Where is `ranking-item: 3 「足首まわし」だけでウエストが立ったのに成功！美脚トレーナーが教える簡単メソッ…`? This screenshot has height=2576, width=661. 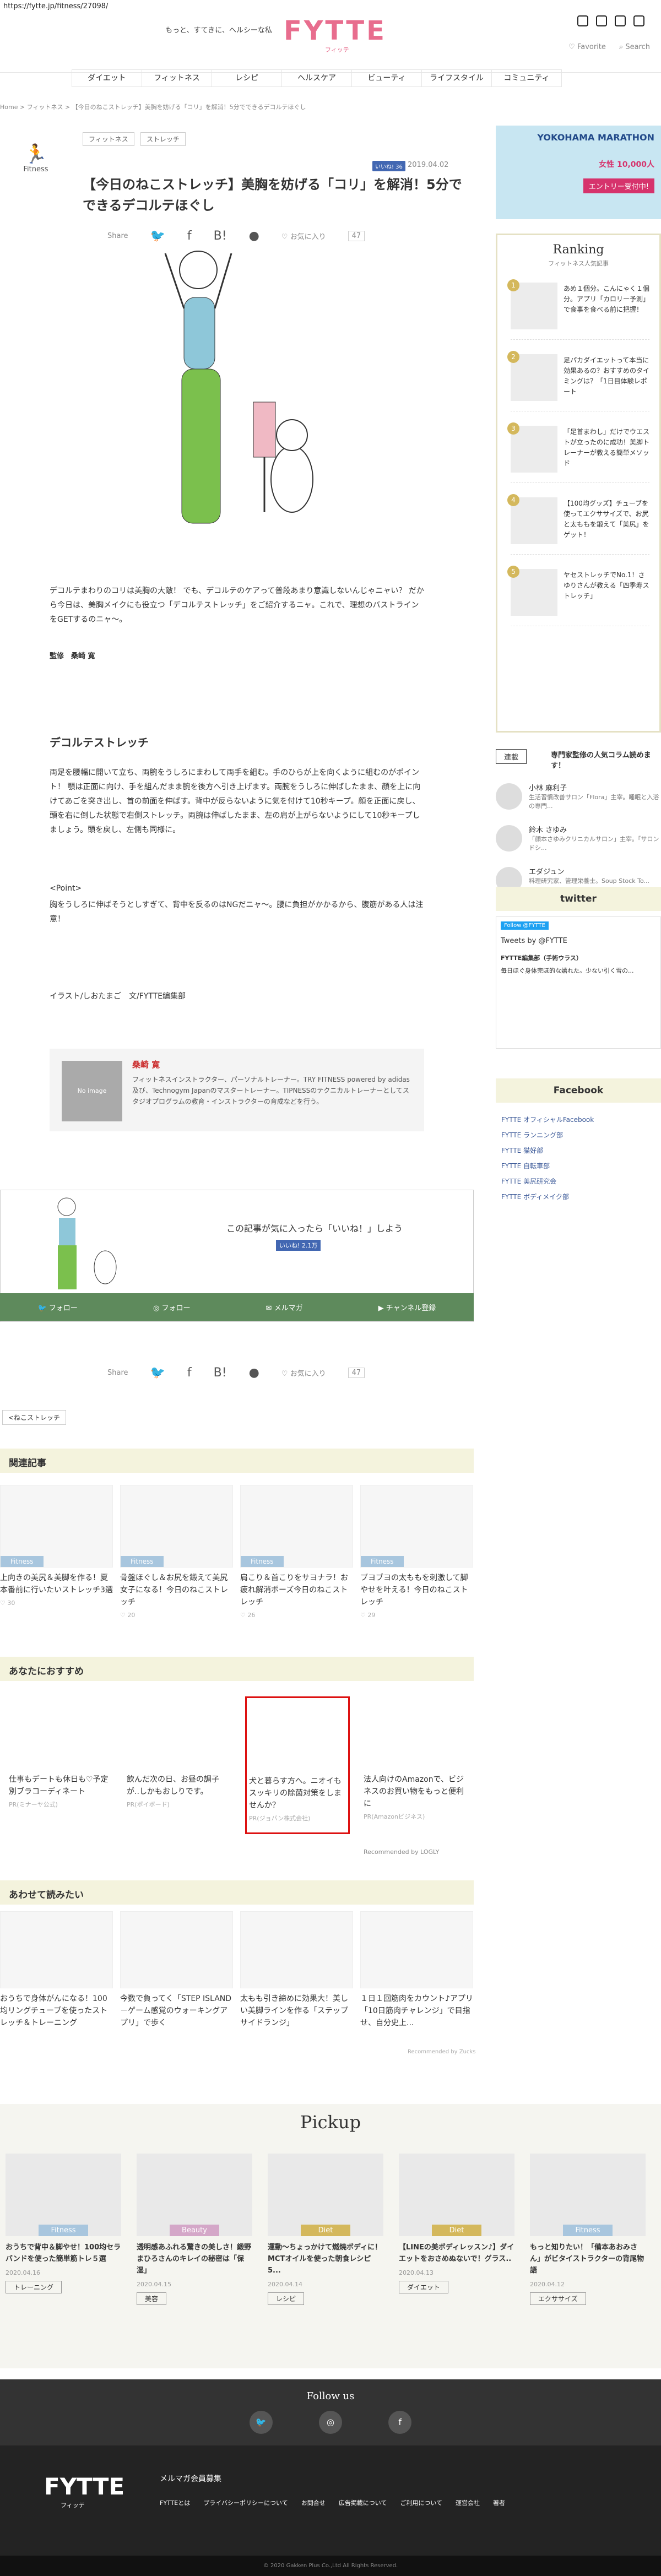
ranking-item: 3 「足首まわし」だけでウエストが立ったのに成功！美脚トレーナーが教える簡単メソッ… is located at coordinates (578, 450).